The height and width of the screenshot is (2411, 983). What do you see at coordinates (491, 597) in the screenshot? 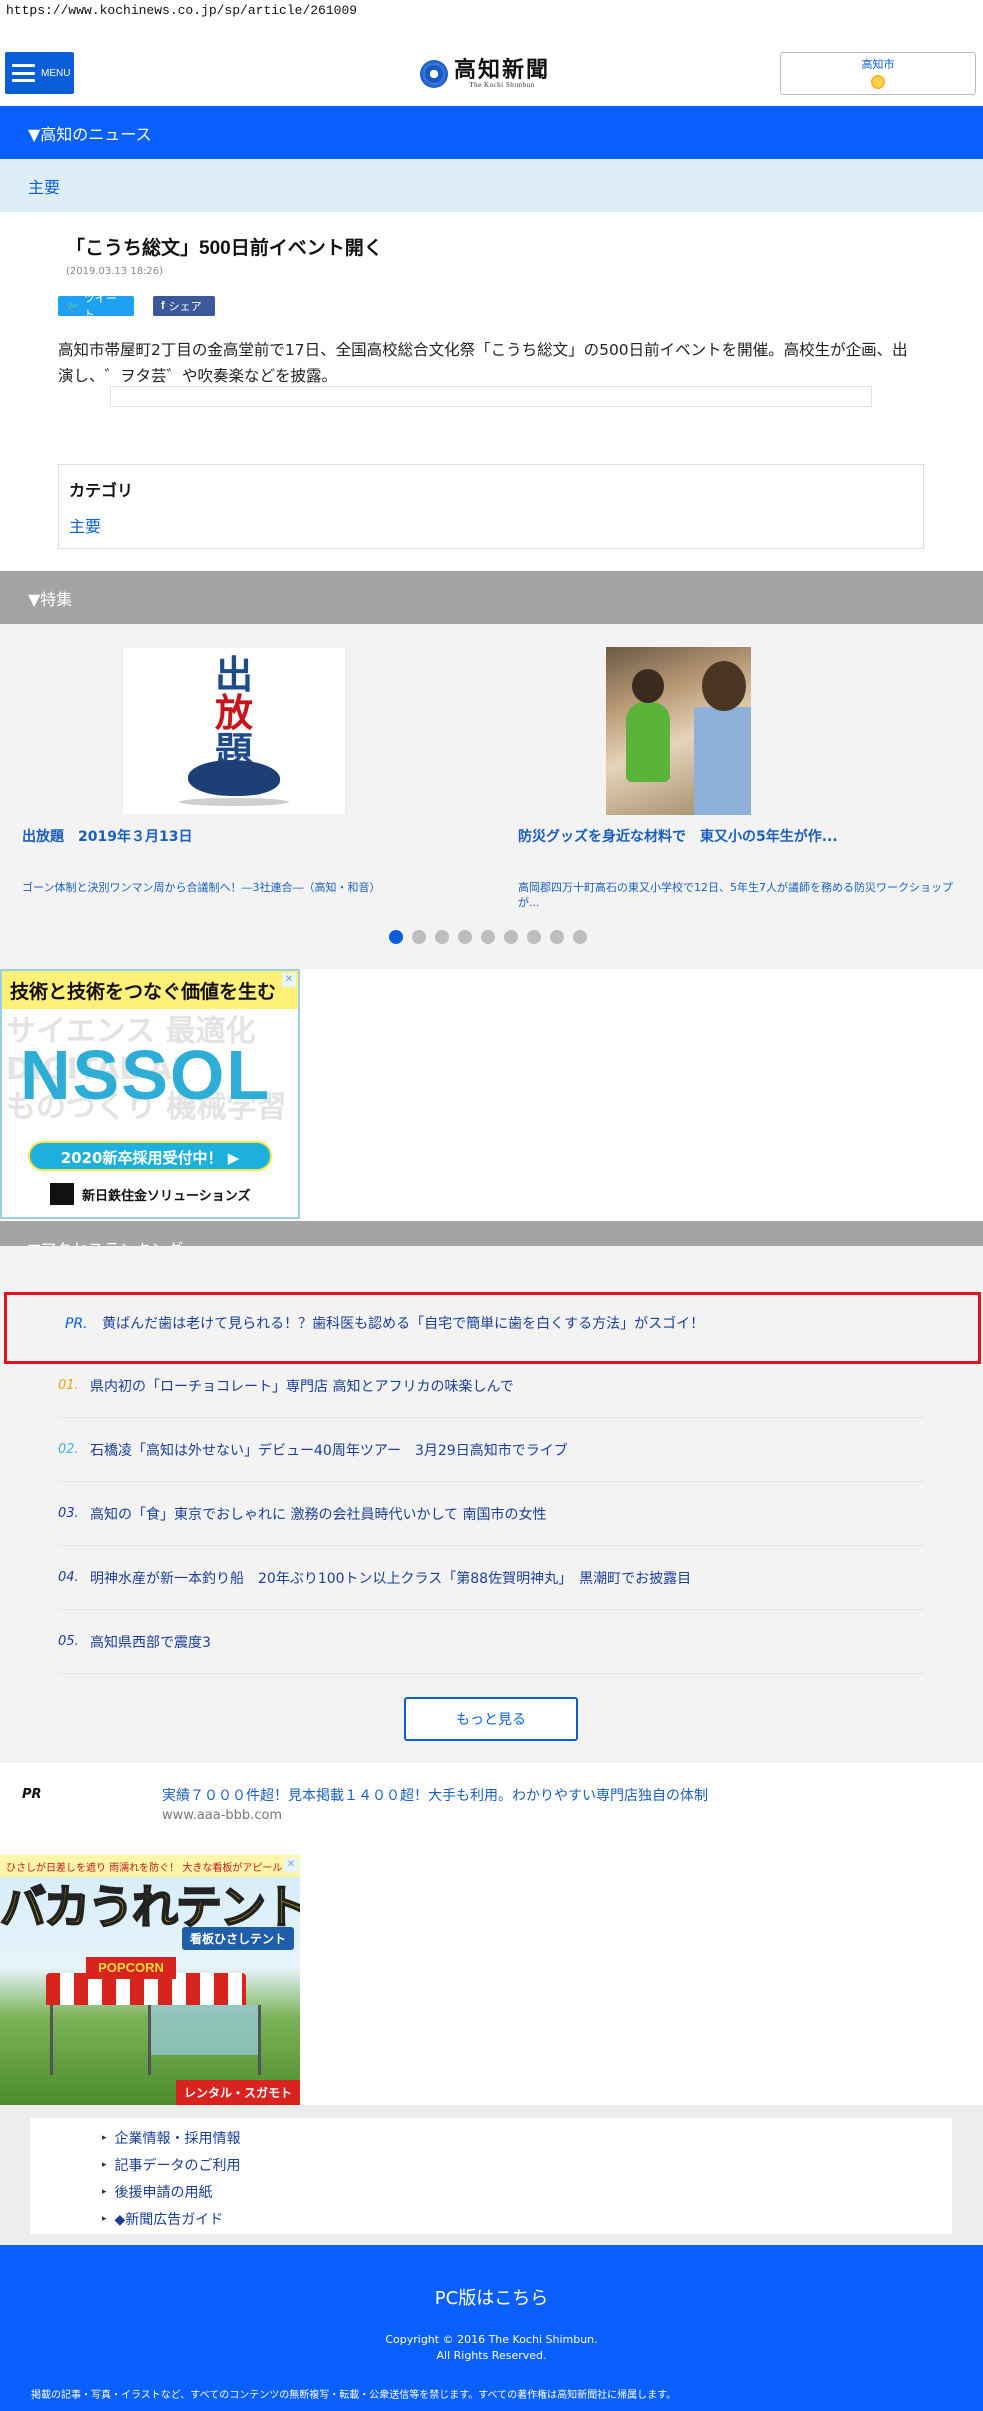
I see `section-bar-feature: ▼特集` at bounding box center [491, 597].